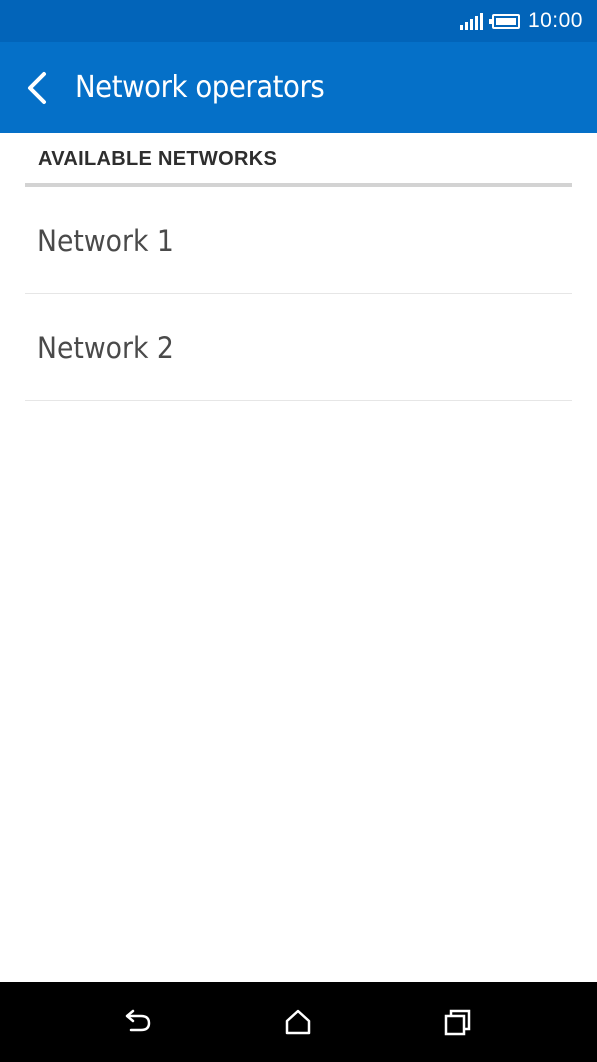 The width and height of the screenshot is (597, 1062). I want to click on status-time: 10:00, so click(555, 20).